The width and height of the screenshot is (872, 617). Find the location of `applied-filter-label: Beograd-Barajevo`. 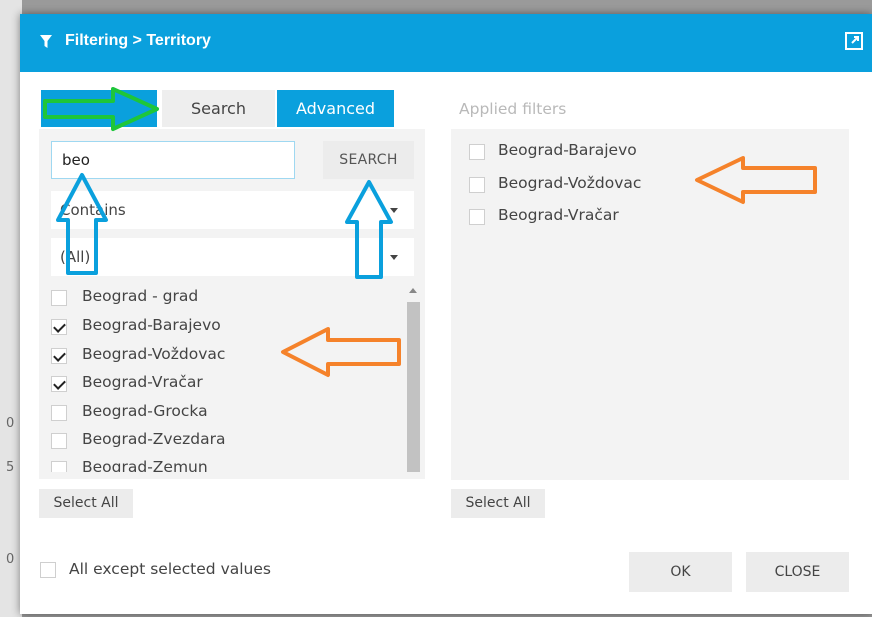

applied-filter-label: Beograd-Barajevo is located at coordinates (567, 150).